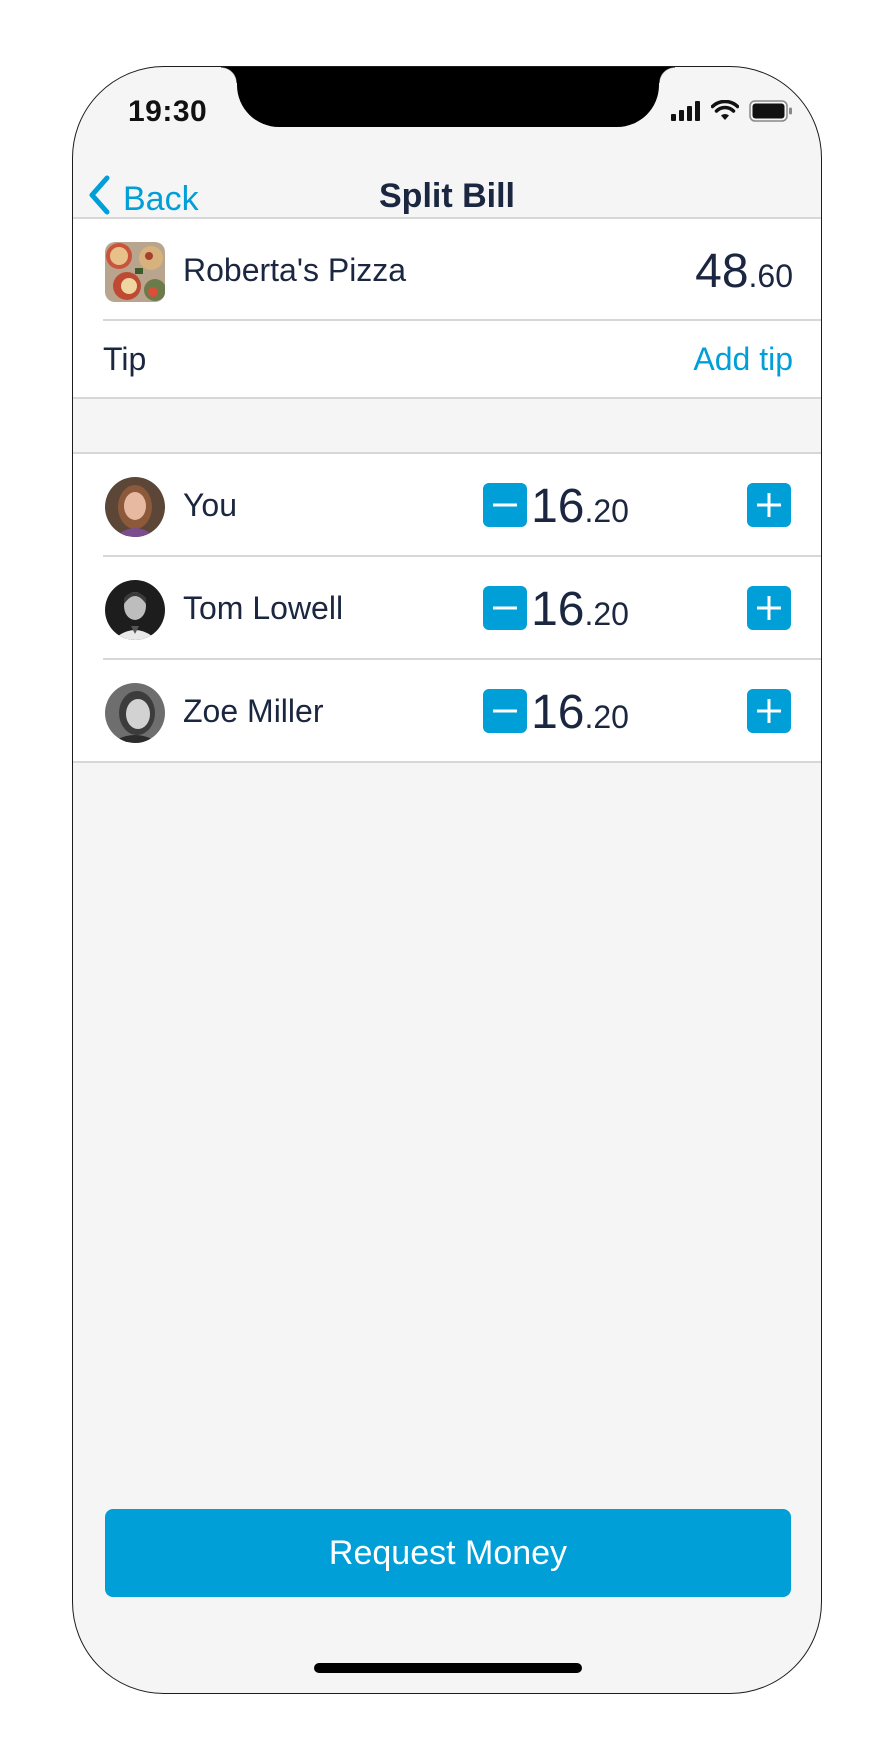 This screenshot has height=1760, width=896. I want to click on add-tip-link: Add tip, so click(743, 359).